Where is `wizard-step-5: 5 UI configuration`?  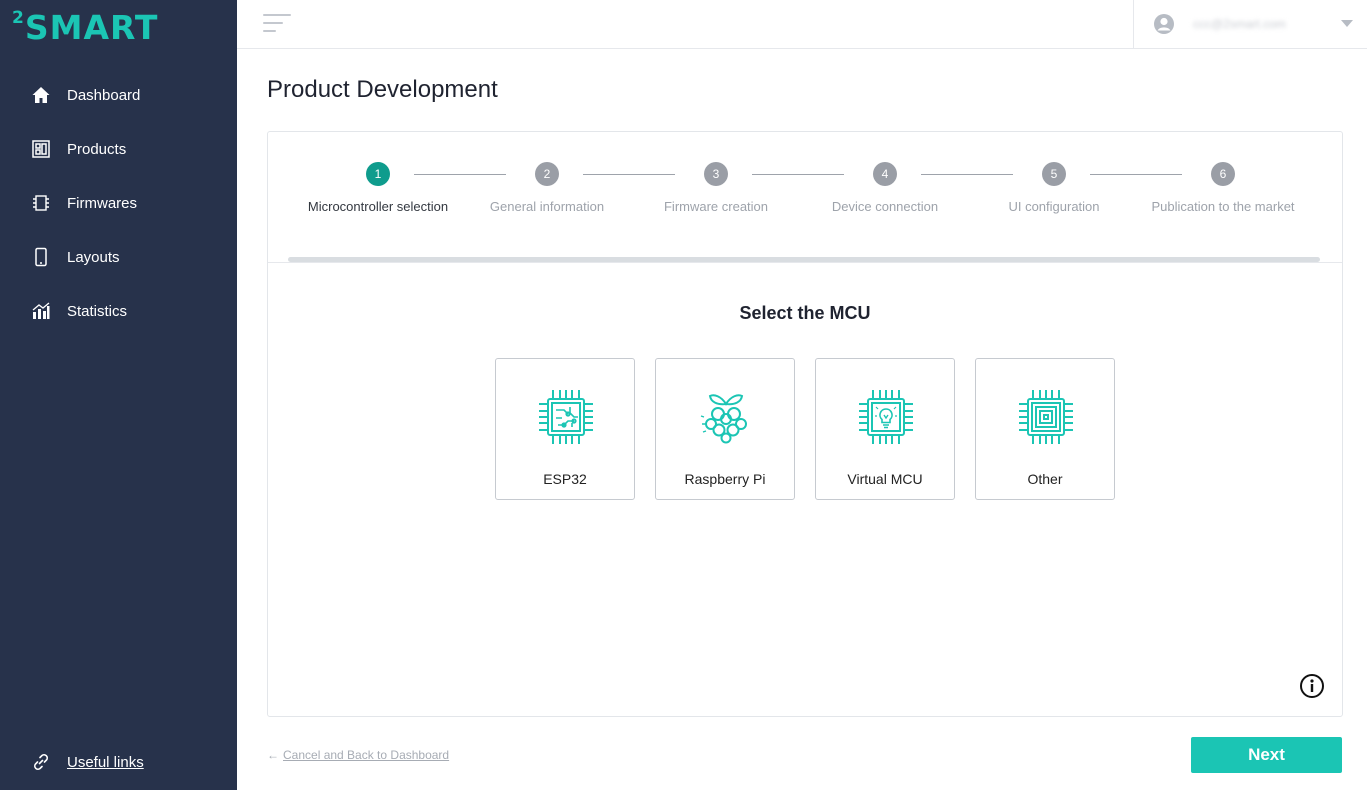
wizard-step-5: 5 UI configuration is located at coordinates (1054, 188).